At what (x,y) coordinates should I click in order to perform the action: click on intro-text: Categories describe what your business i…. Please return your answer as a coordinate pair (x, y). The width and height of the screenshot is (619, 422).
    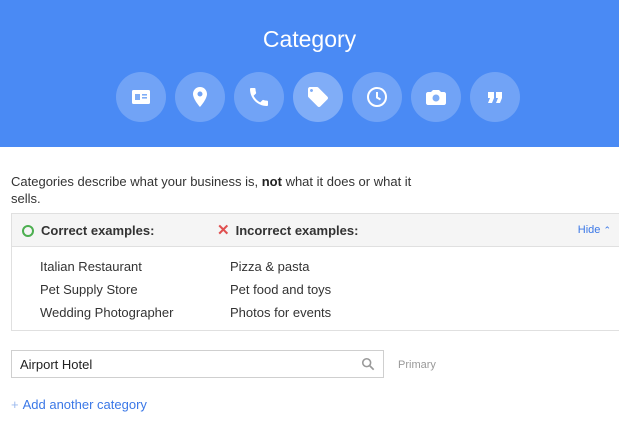
    Looking at the image, I should click on (136, 181).